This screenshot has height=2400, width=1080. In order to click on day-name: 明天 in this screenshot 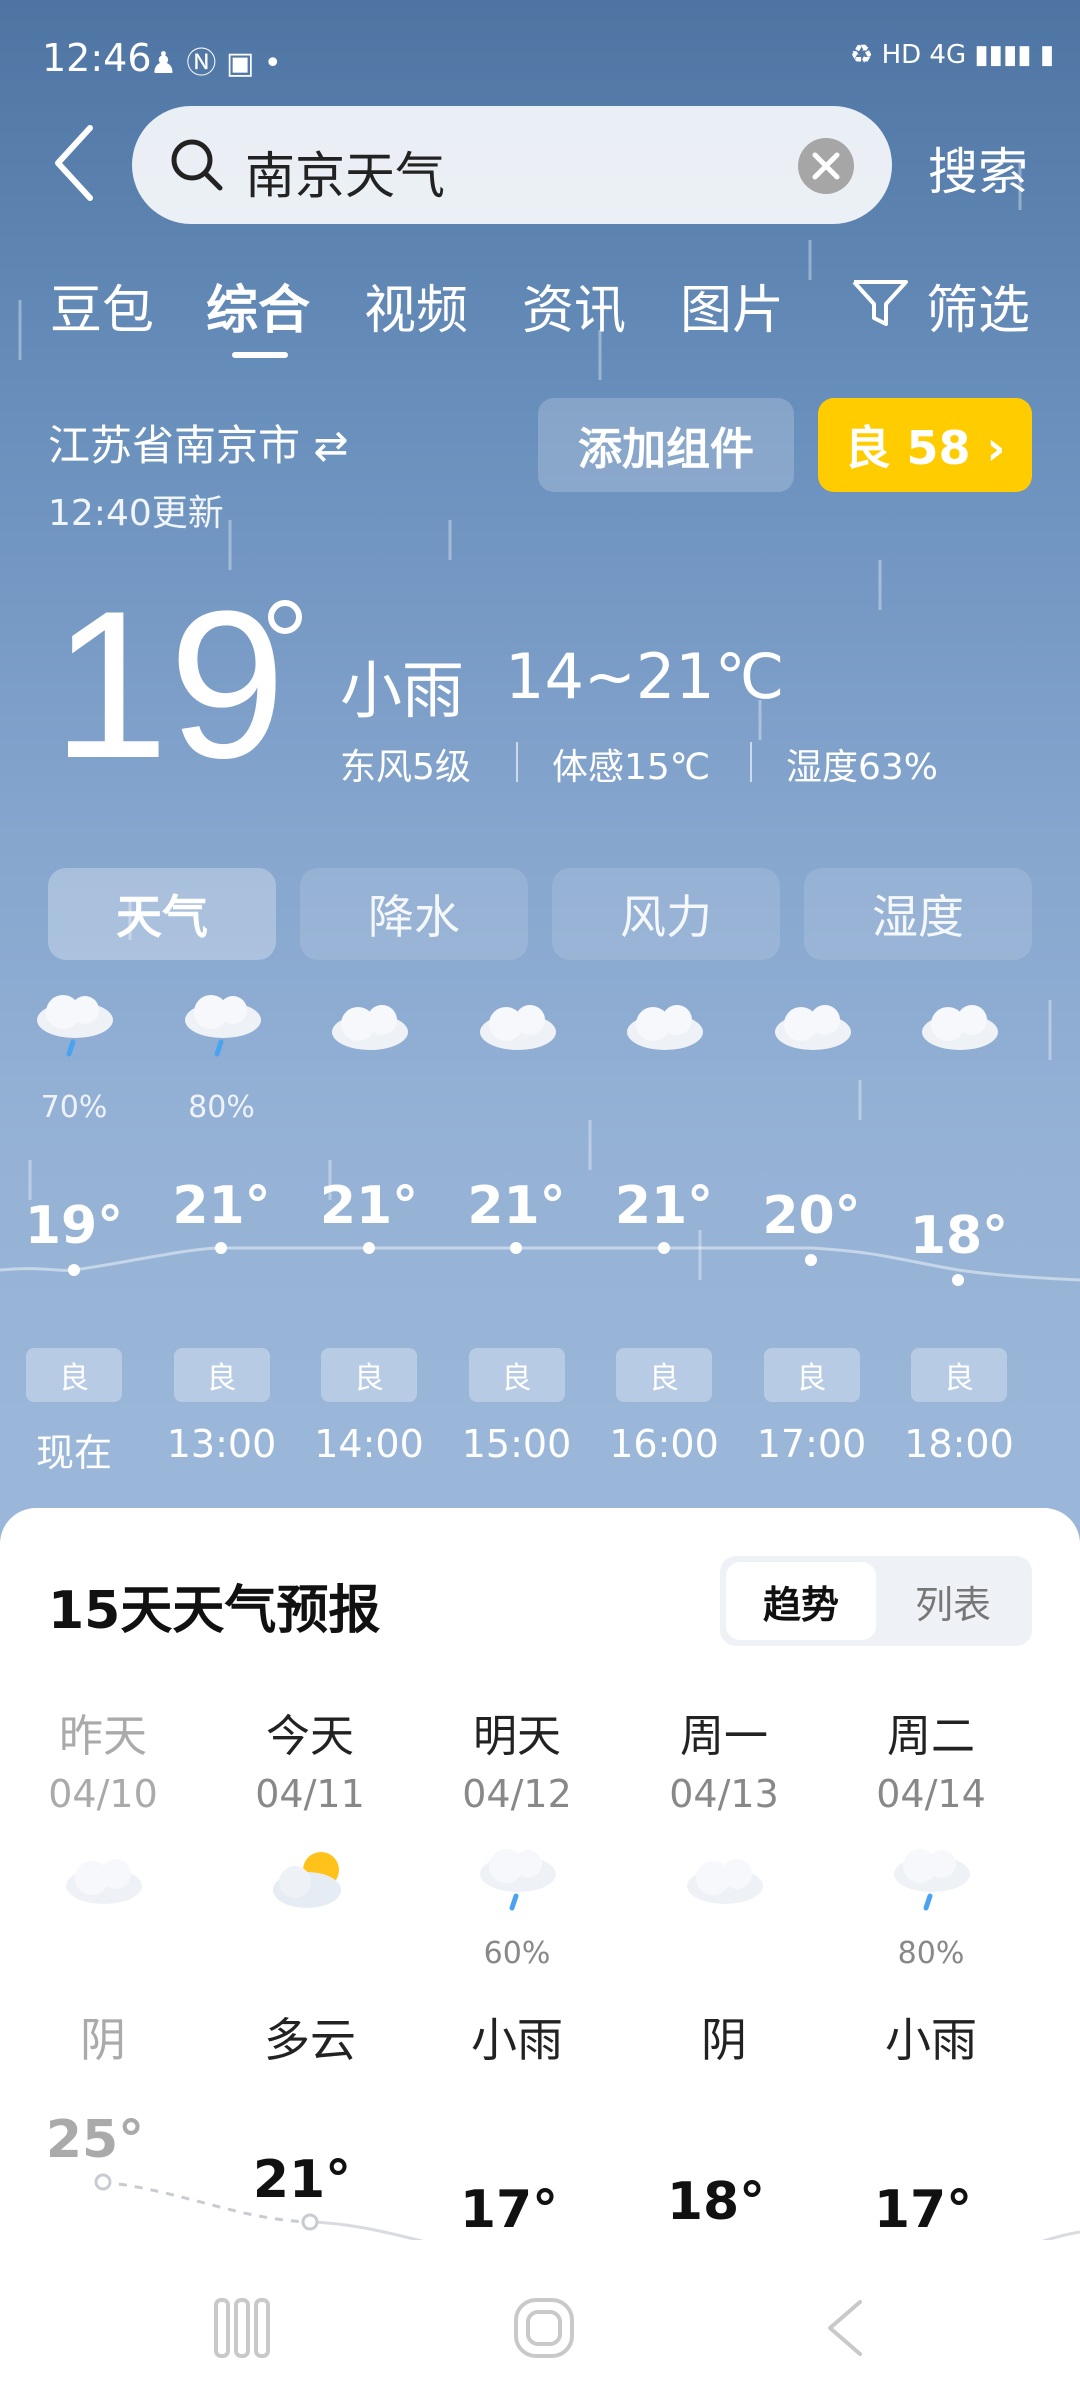, I will do `click(517, 1736)`.